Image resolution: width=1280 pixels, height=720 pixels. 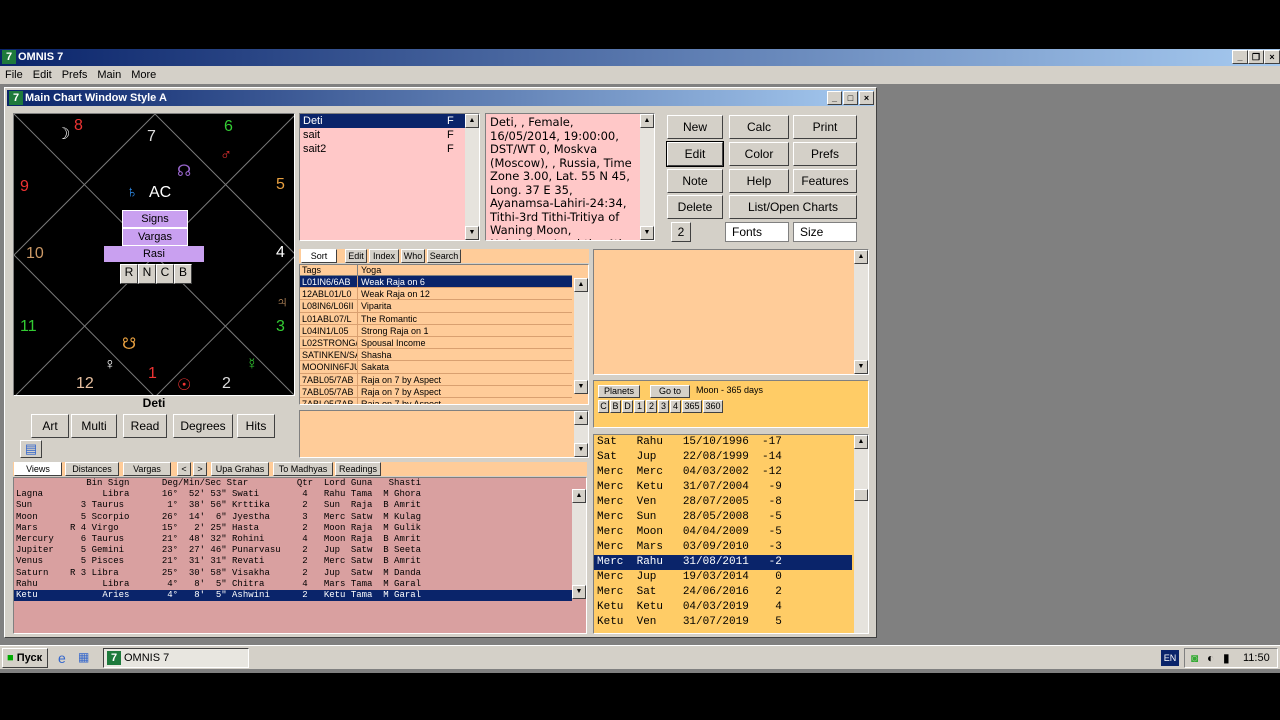 I want to click on dasha-row: Merc Merc 04/03/2002 -12, so click(x=723, y=472).